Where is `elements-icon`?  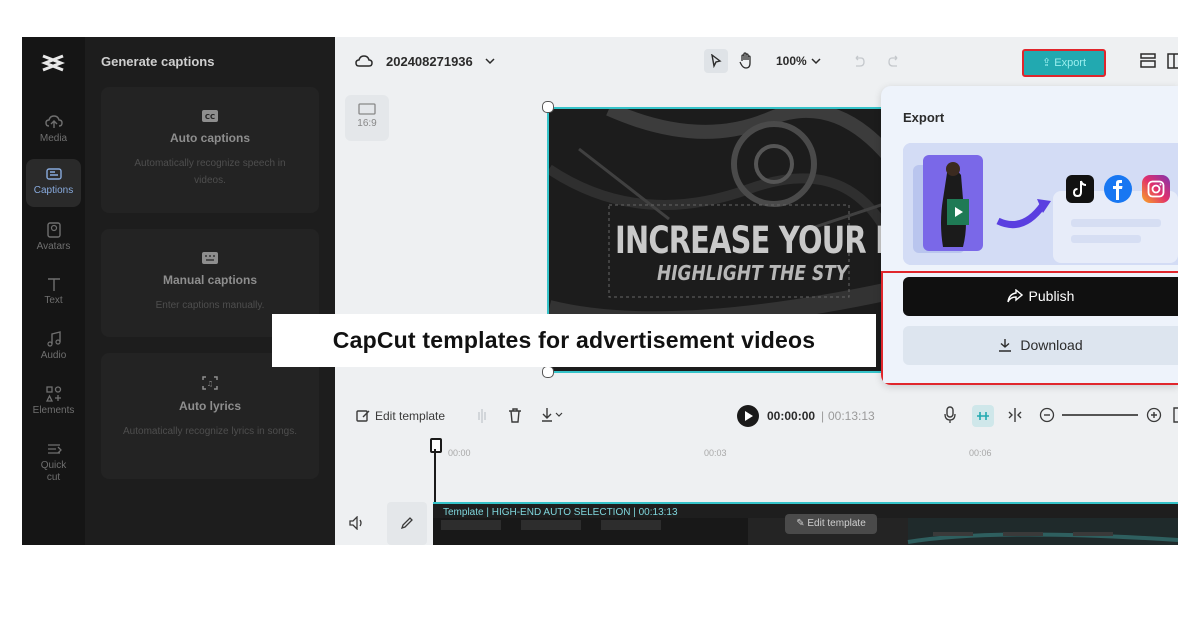 elements-icon is located at coordinates (53, 394).